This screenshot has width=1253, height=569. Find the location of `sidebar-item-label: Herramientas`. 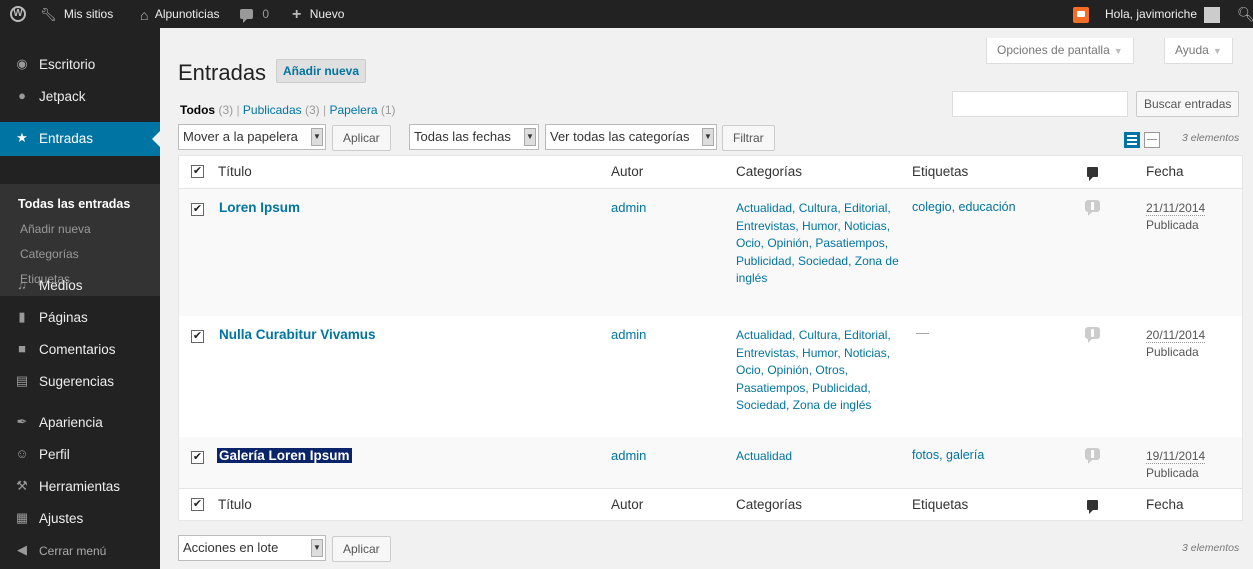

sidebar-item-label: Herramientas is located at coordinates (80, 486).